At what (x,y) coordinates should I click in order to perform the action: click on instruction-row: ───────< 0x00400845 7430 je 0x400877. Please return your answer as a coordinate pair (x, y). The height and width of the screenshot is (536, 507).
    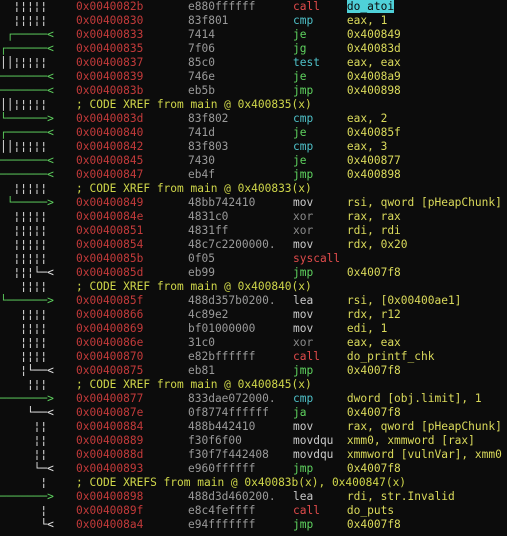
    Looking at the image, I should click on (253, 161).